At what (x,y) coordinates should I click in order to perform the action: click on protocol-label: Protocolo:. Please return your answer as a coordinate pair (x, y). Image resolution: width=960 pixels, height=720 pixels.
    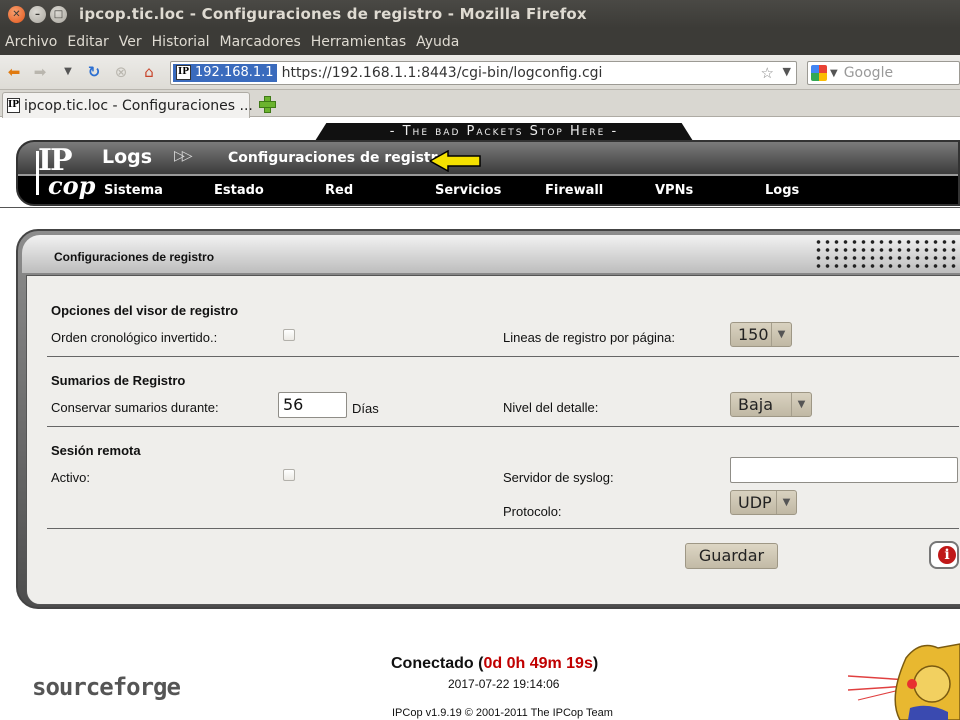
    Looking at the image, I should click on (532, 511).